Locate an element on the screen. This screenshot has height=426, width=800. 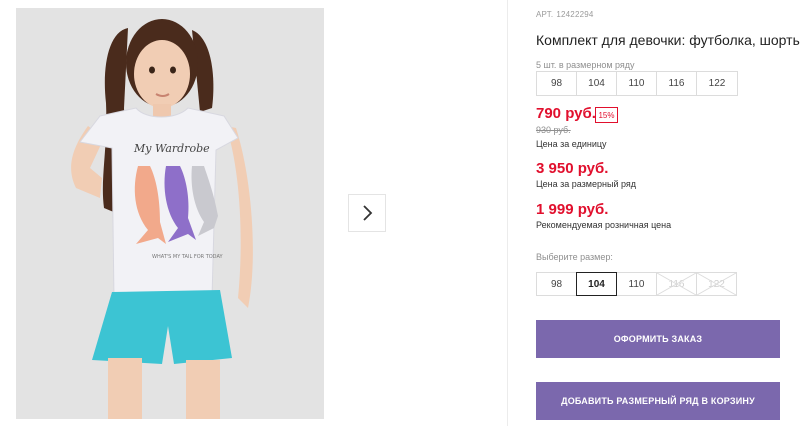
place-order-button: ОФОРМИТЬ ЗАКАЗ is located at coordinates (658, 339).